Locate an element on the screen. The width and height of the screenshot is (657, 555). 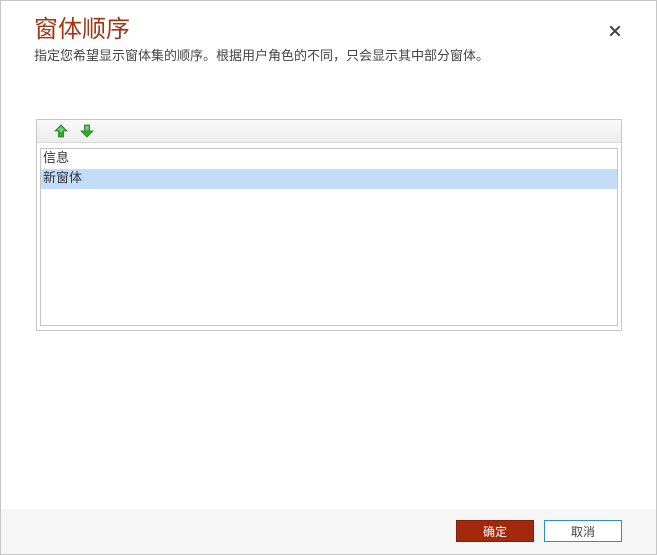
cancel-button: 取消 is located at coordinates (583, 531).